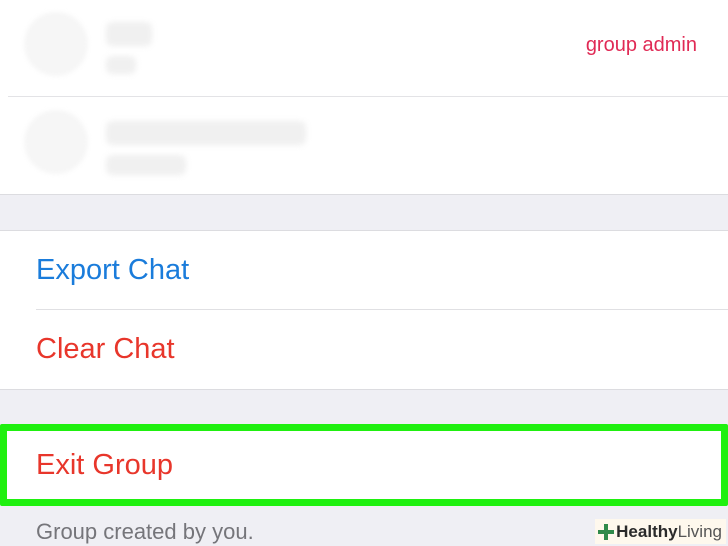 The height and width of the screenshot is (546, 728). I want to click on watermark-brand-light: Living, so click(699, 531).